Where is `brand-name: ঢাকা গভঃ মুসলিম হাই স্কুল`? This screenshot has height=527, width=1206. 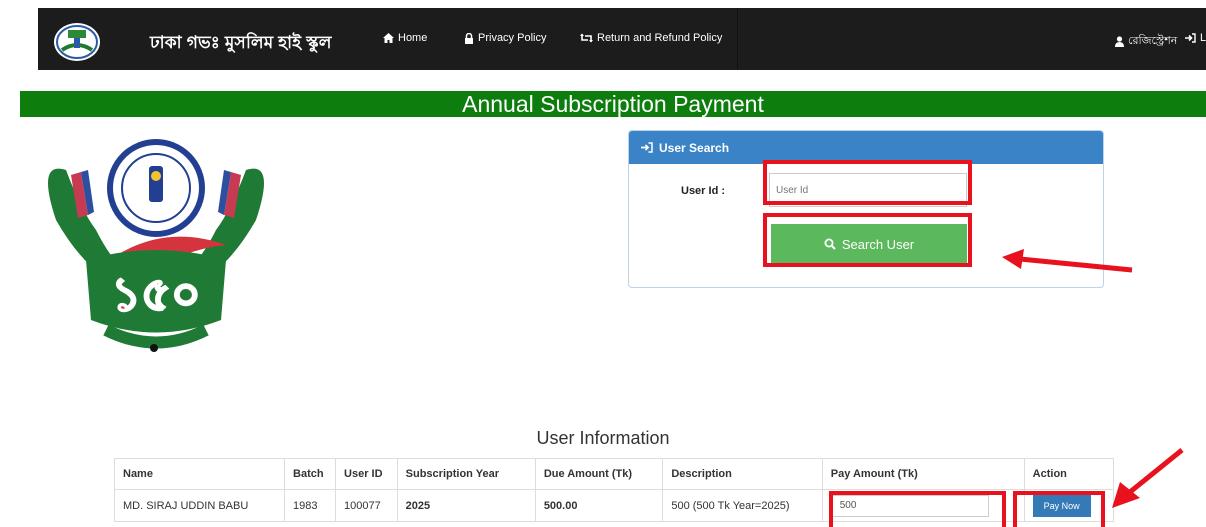
brand-name: ঢাকা গভঃ মুসলিম হাই স্কুল is located at coordinates (241, 44).